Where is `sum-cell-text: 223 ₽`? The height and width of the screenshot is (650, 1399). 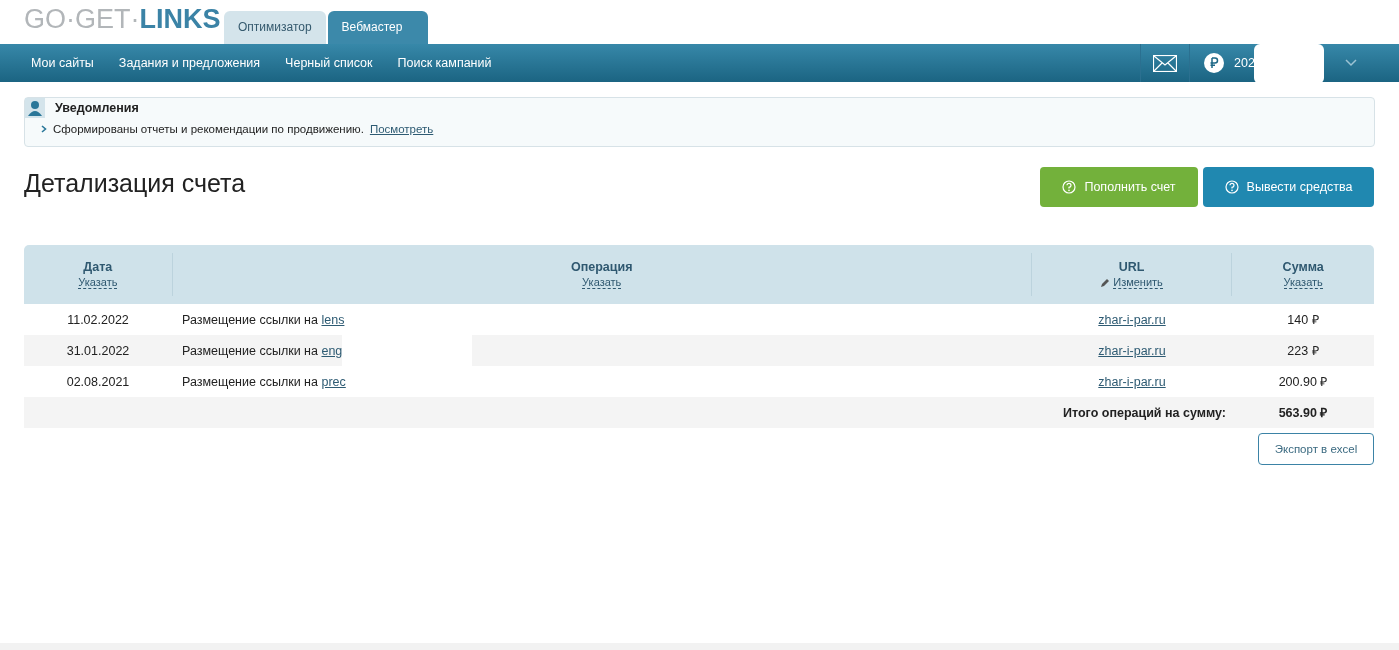
sum-cell-text: 223 ₽ is located at coordinates (1303, 351).